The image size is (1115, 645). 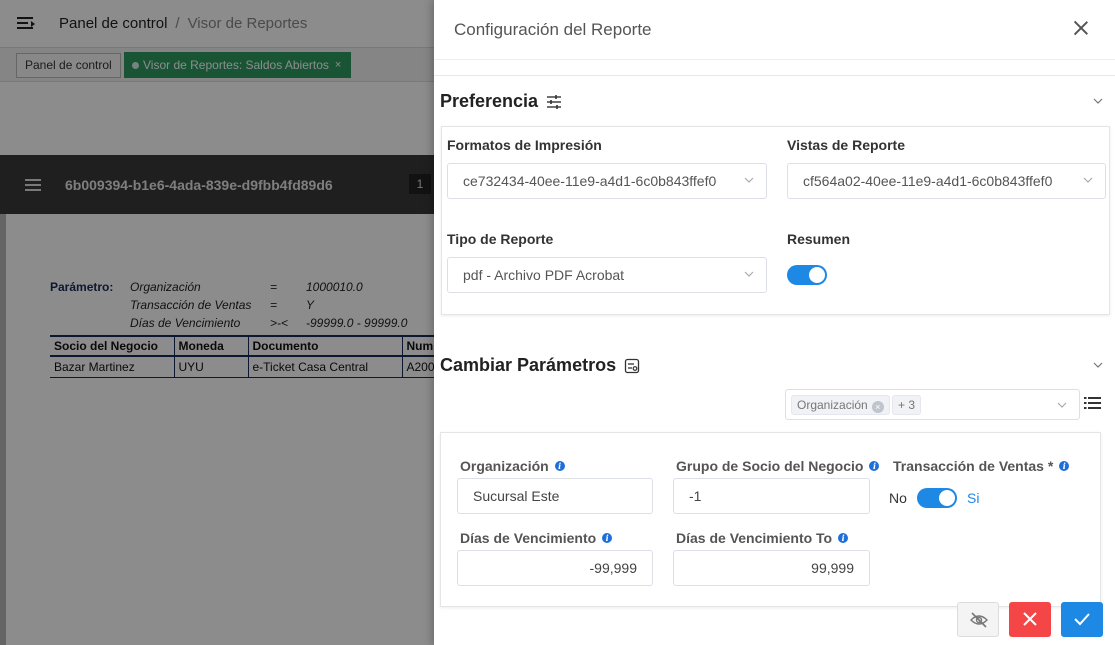 What do you see at coordinates (846, 145) in the screenshot?
I see `report-view-label: Vistas de Reporte` at bounding box center [846, 145].